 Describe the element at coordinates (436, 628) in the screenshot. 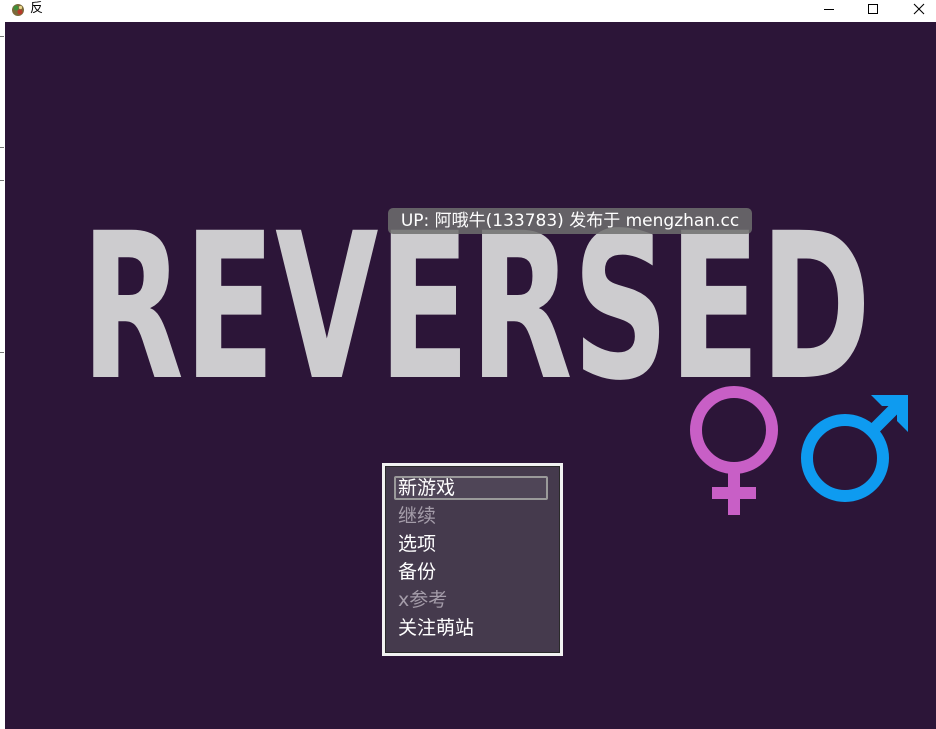

I see `menu-item-follow: 关注萌站` at that location.